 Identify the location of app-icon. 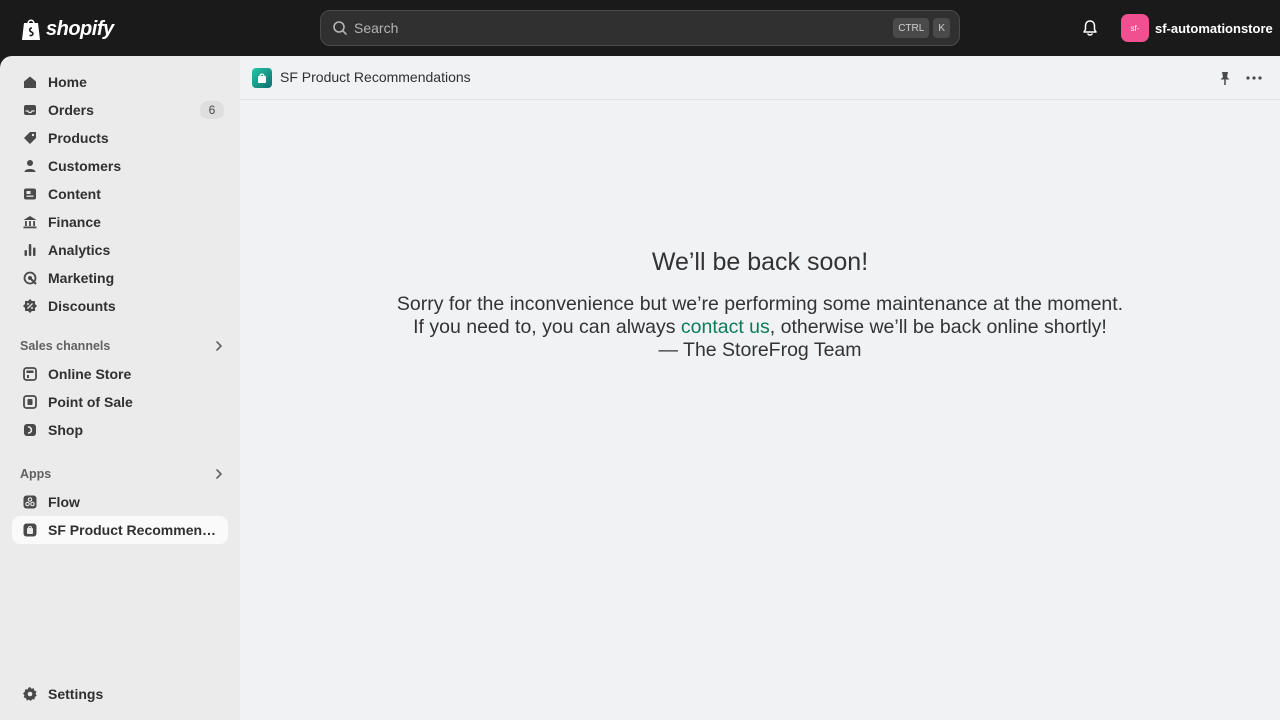
(30, 530).